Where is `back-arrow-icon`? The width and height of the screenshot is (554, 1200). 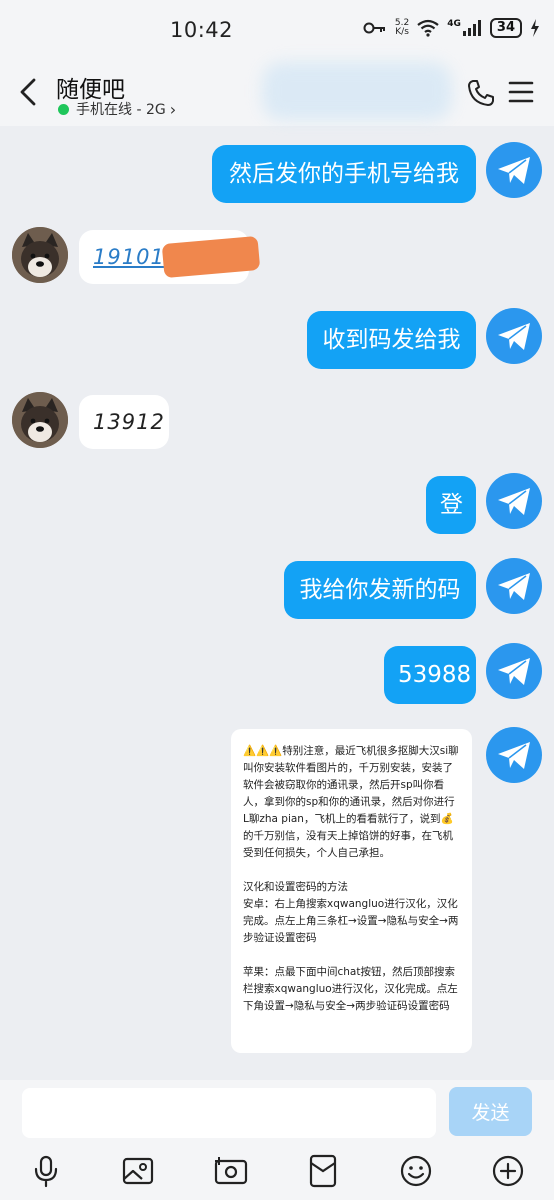 back-arrow-icon is located at coordinates (28, 92).